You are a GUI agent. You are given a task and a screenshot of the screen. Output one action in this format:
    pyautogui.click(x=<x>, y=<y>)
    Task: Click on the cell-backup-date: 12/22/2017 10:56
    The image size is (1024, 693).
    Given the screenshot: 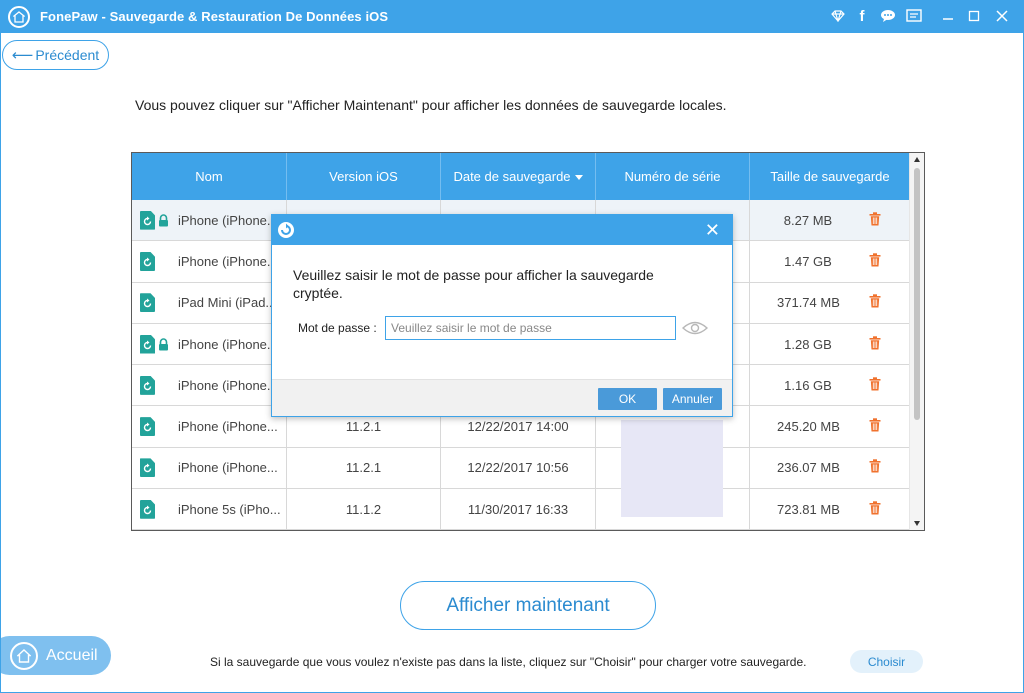 What is the action you would take?
    pyautogui.click(x=518, y=468)
    